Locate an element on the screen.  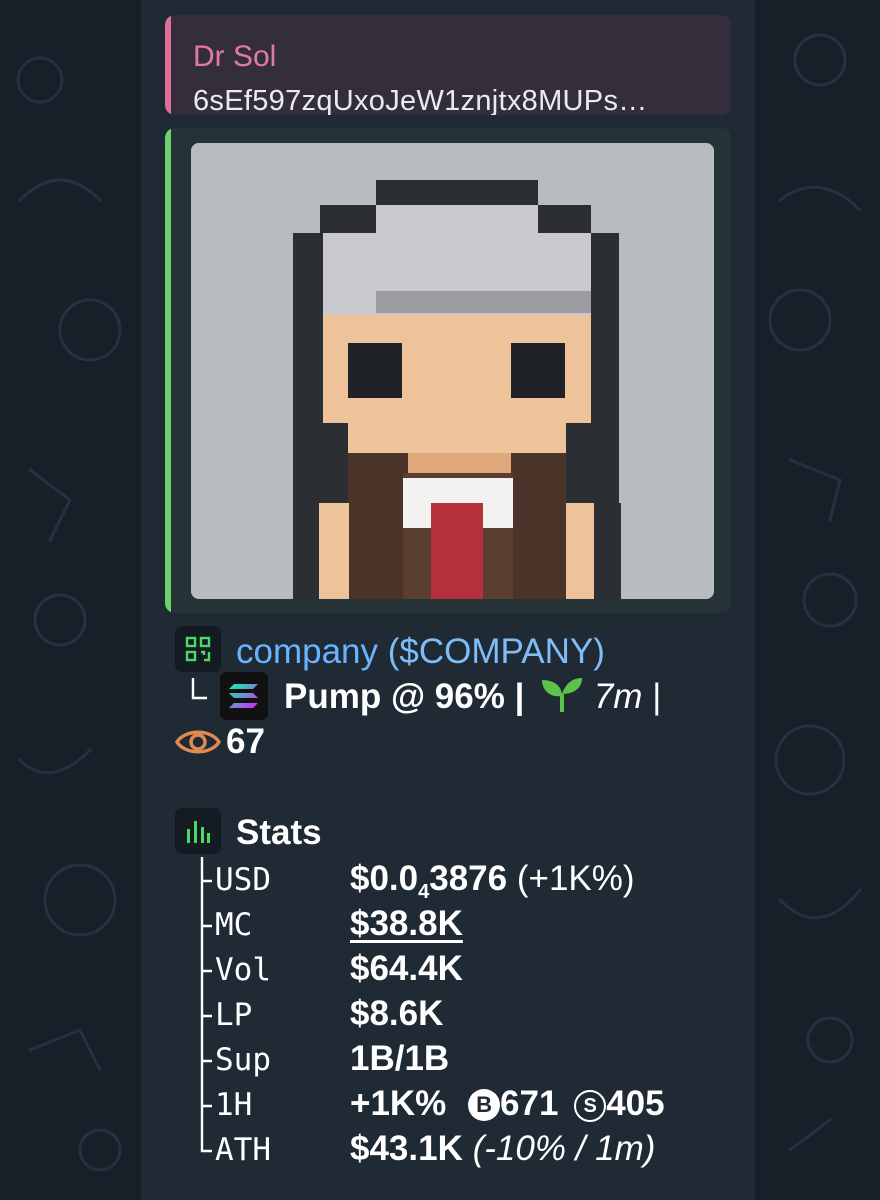
platform-line: Pump @ 96% | 7m | is located at coordinates (472, 696).